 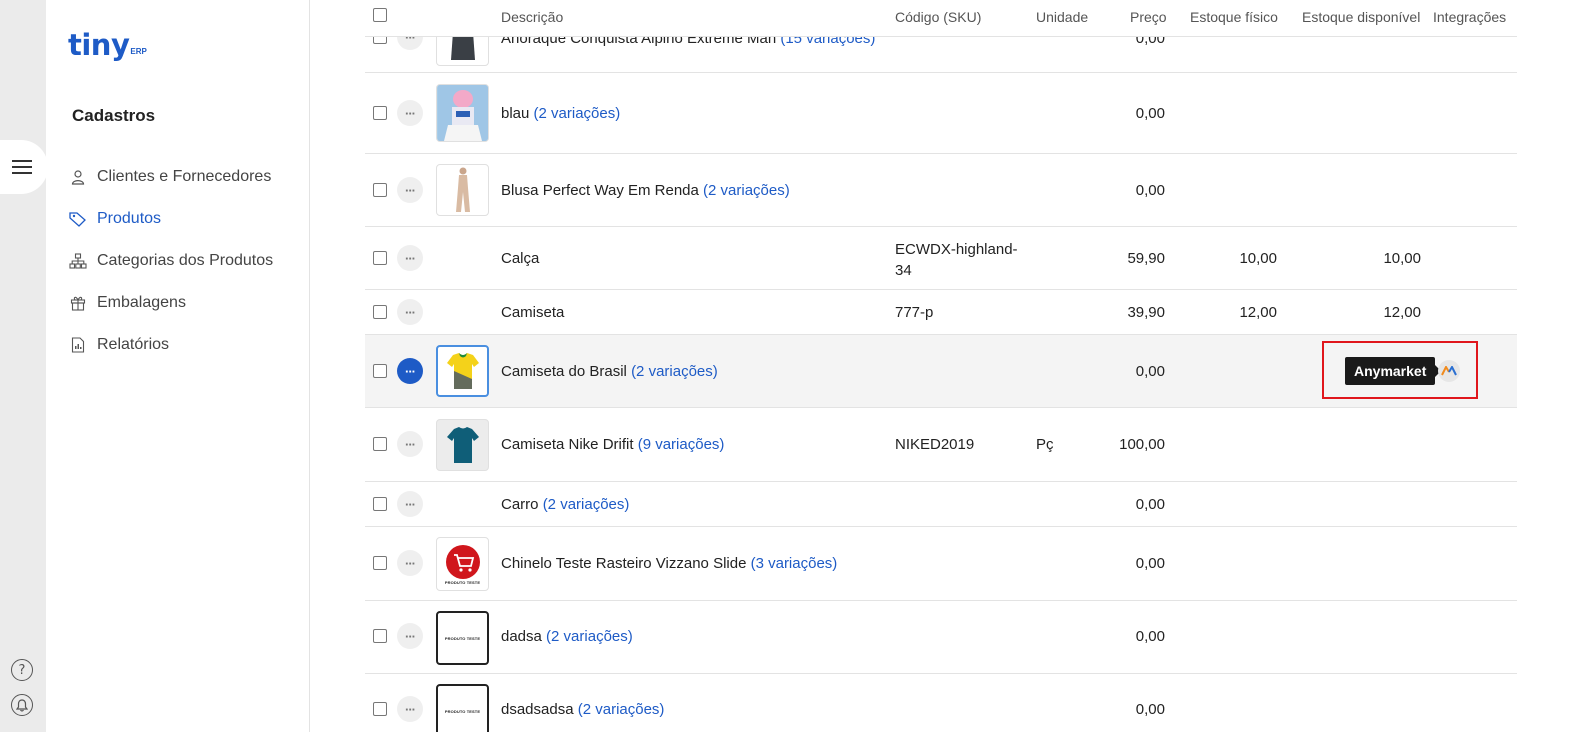 I want to click on bell-icon, so click(x=22, y=705).